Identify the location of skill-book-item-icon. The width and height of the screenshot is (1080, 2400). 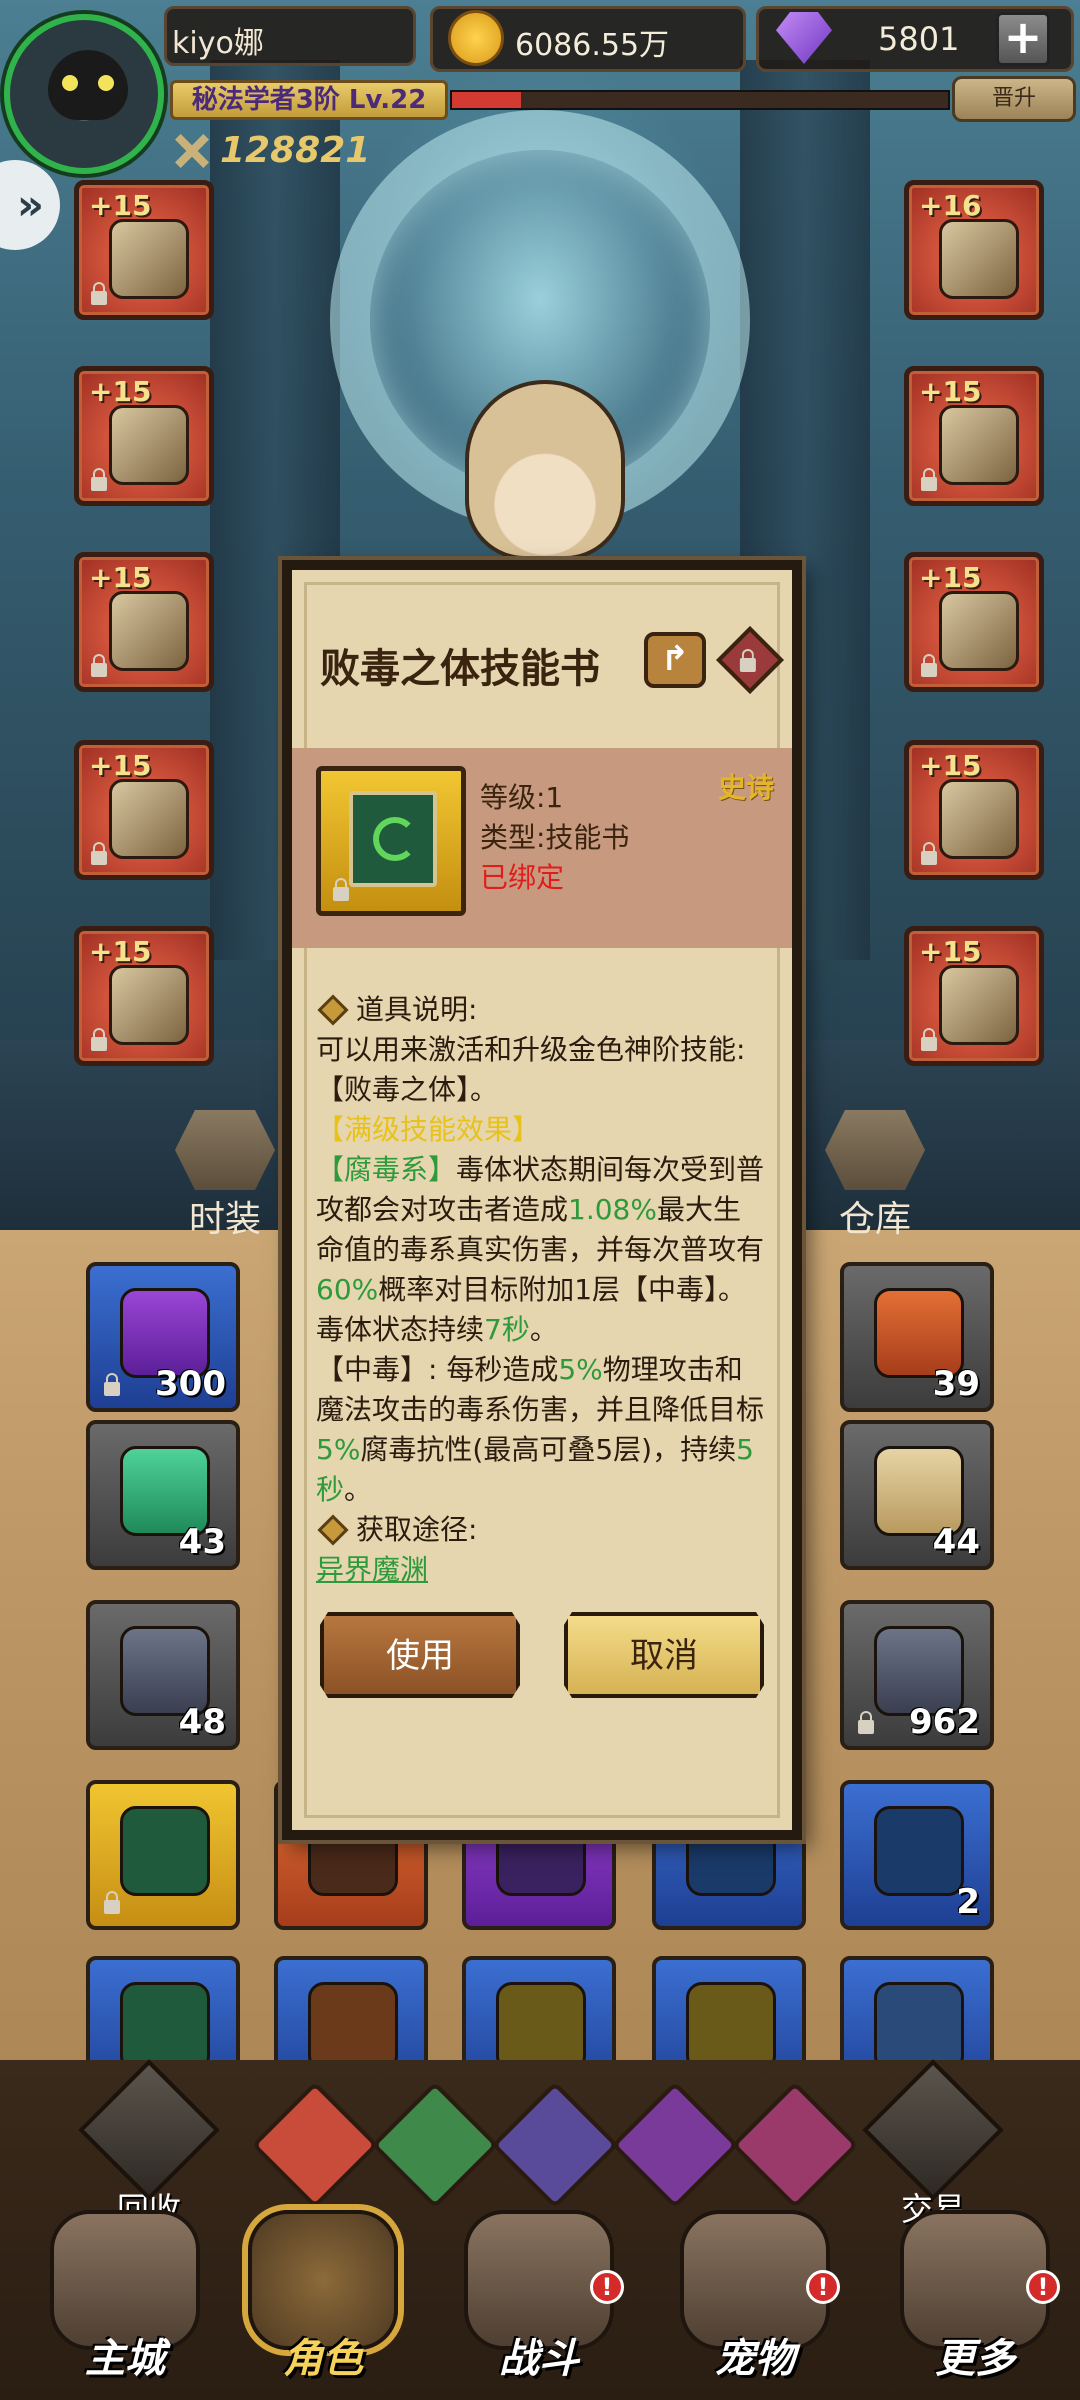
(391, 841).